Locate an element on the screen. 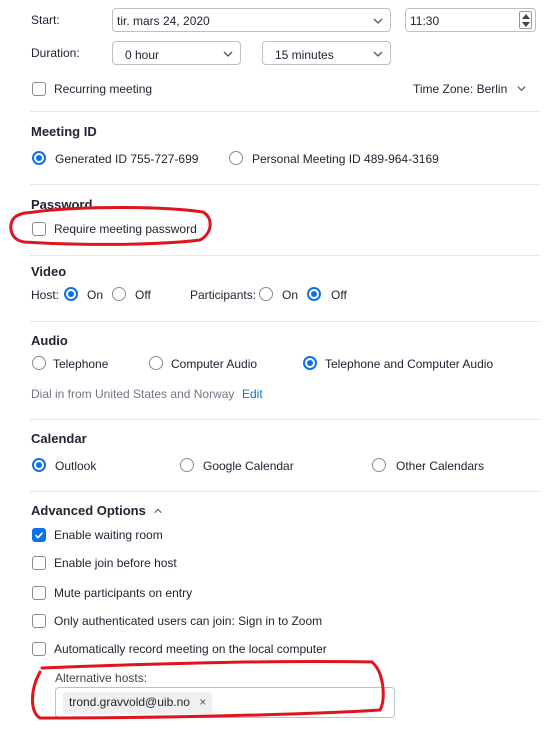 Image resolution: width=555 pixels, height=732 pixels. start-time-input: 11:30 is located at coordinates (470, 20).